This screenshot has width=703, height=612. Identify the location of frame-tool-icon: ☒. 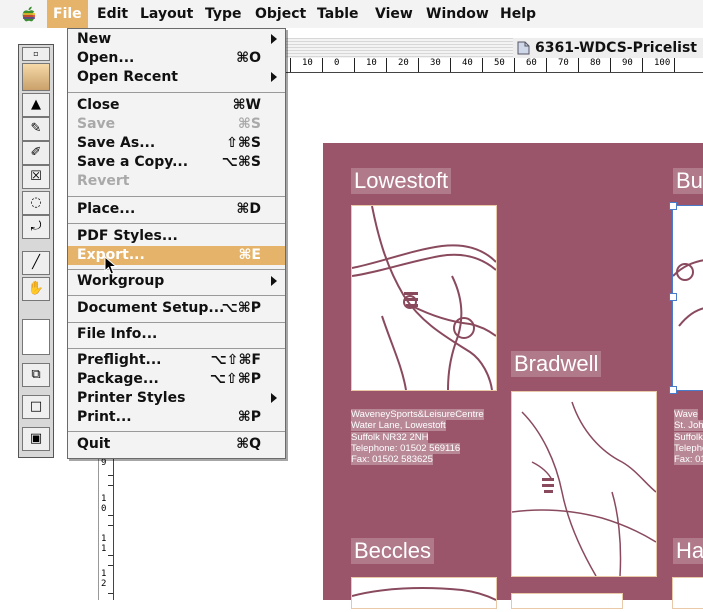
(36, 177).